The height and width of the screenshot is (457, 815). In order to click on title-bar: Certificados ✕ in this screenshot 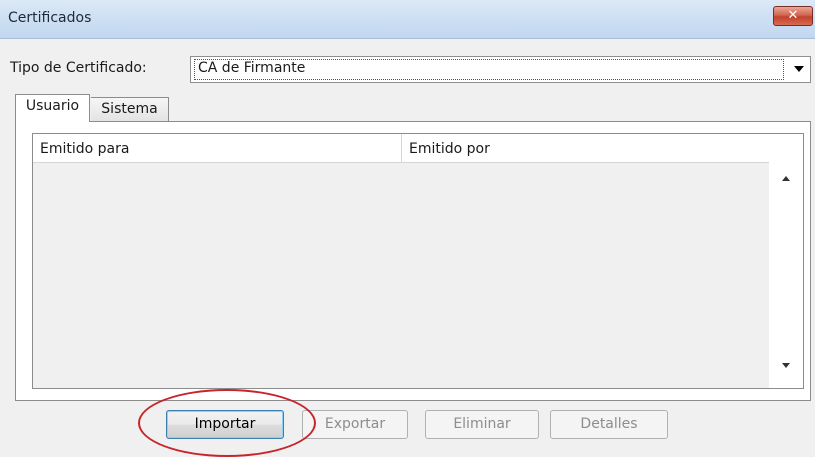, I will do `click(407, 19)`.